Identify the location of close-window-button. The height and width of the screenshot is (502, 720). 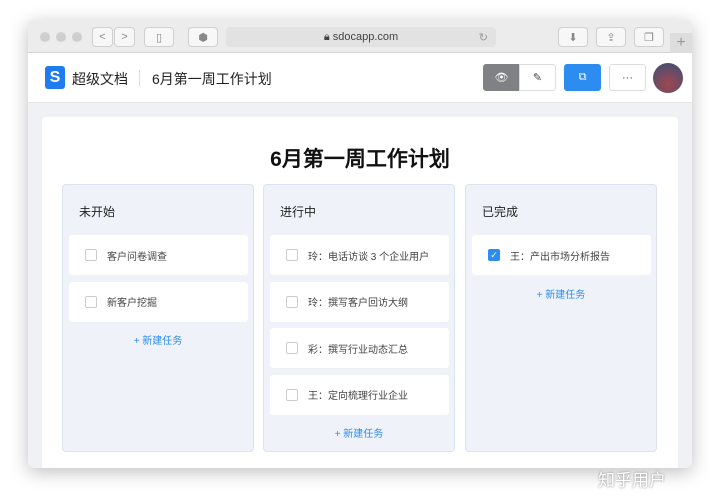
(45, 37).